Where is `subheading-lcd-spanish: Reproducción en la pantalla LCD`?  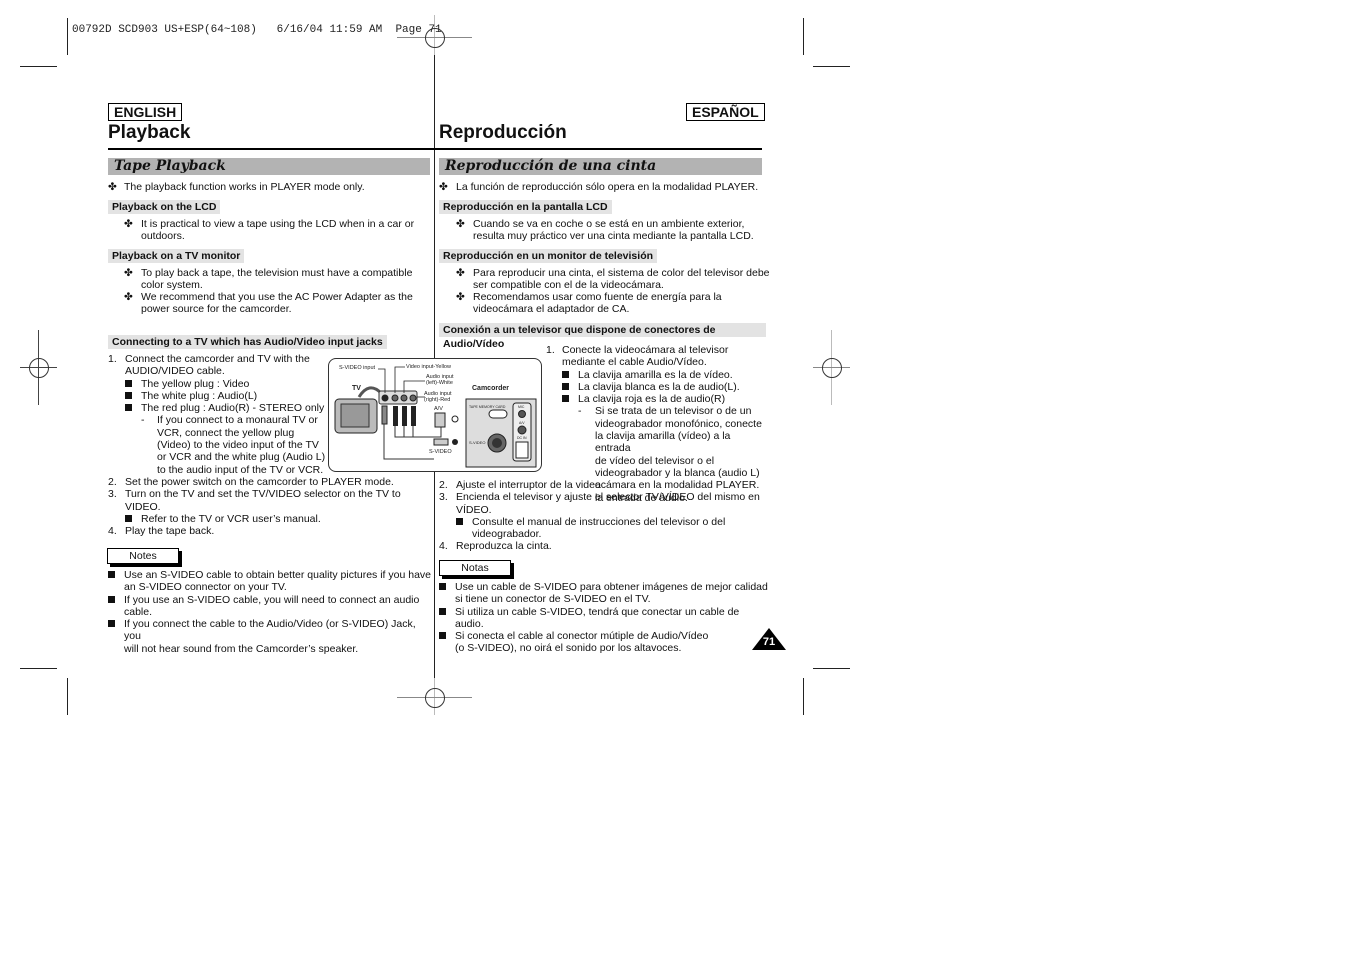
subheading-lcd-spanish: Reproducción en la pantalla LCD is located at coordinates (525, 207).